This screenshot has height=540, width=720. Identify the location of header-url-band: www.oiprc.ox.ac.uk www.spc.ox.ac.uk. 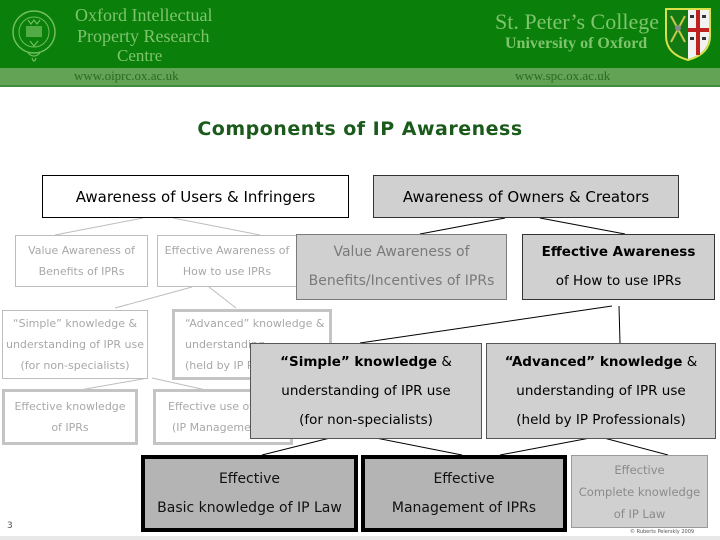
(360, 76).